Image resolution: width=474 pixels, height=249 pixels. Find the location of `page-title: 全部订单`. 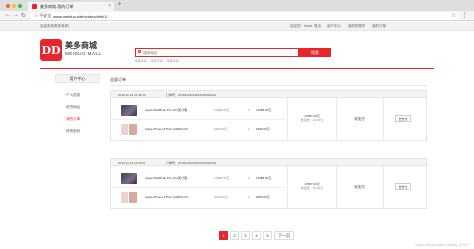

page-title: 全部订单 is located at coordinates (118, 79).